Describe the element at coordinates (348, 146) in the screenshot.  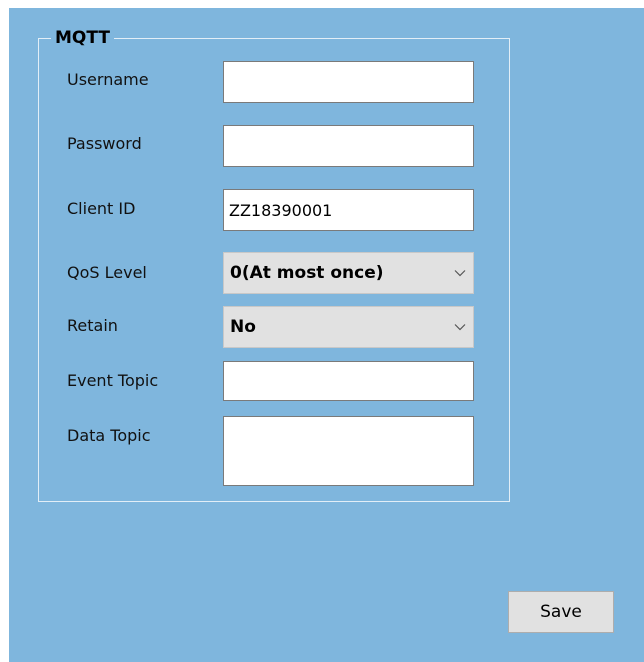
I see `password-input` at that location.